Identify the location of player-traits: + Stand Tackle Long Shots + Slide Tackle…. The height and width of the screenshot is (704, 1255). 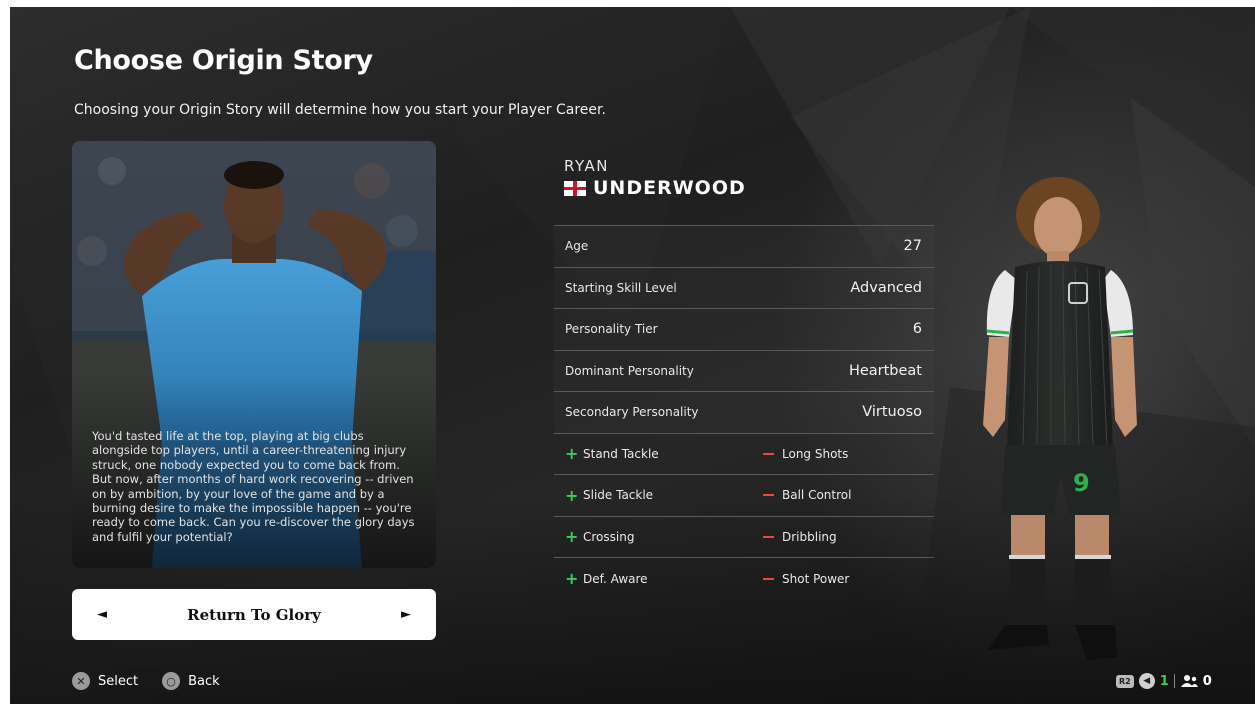
(744, 516).